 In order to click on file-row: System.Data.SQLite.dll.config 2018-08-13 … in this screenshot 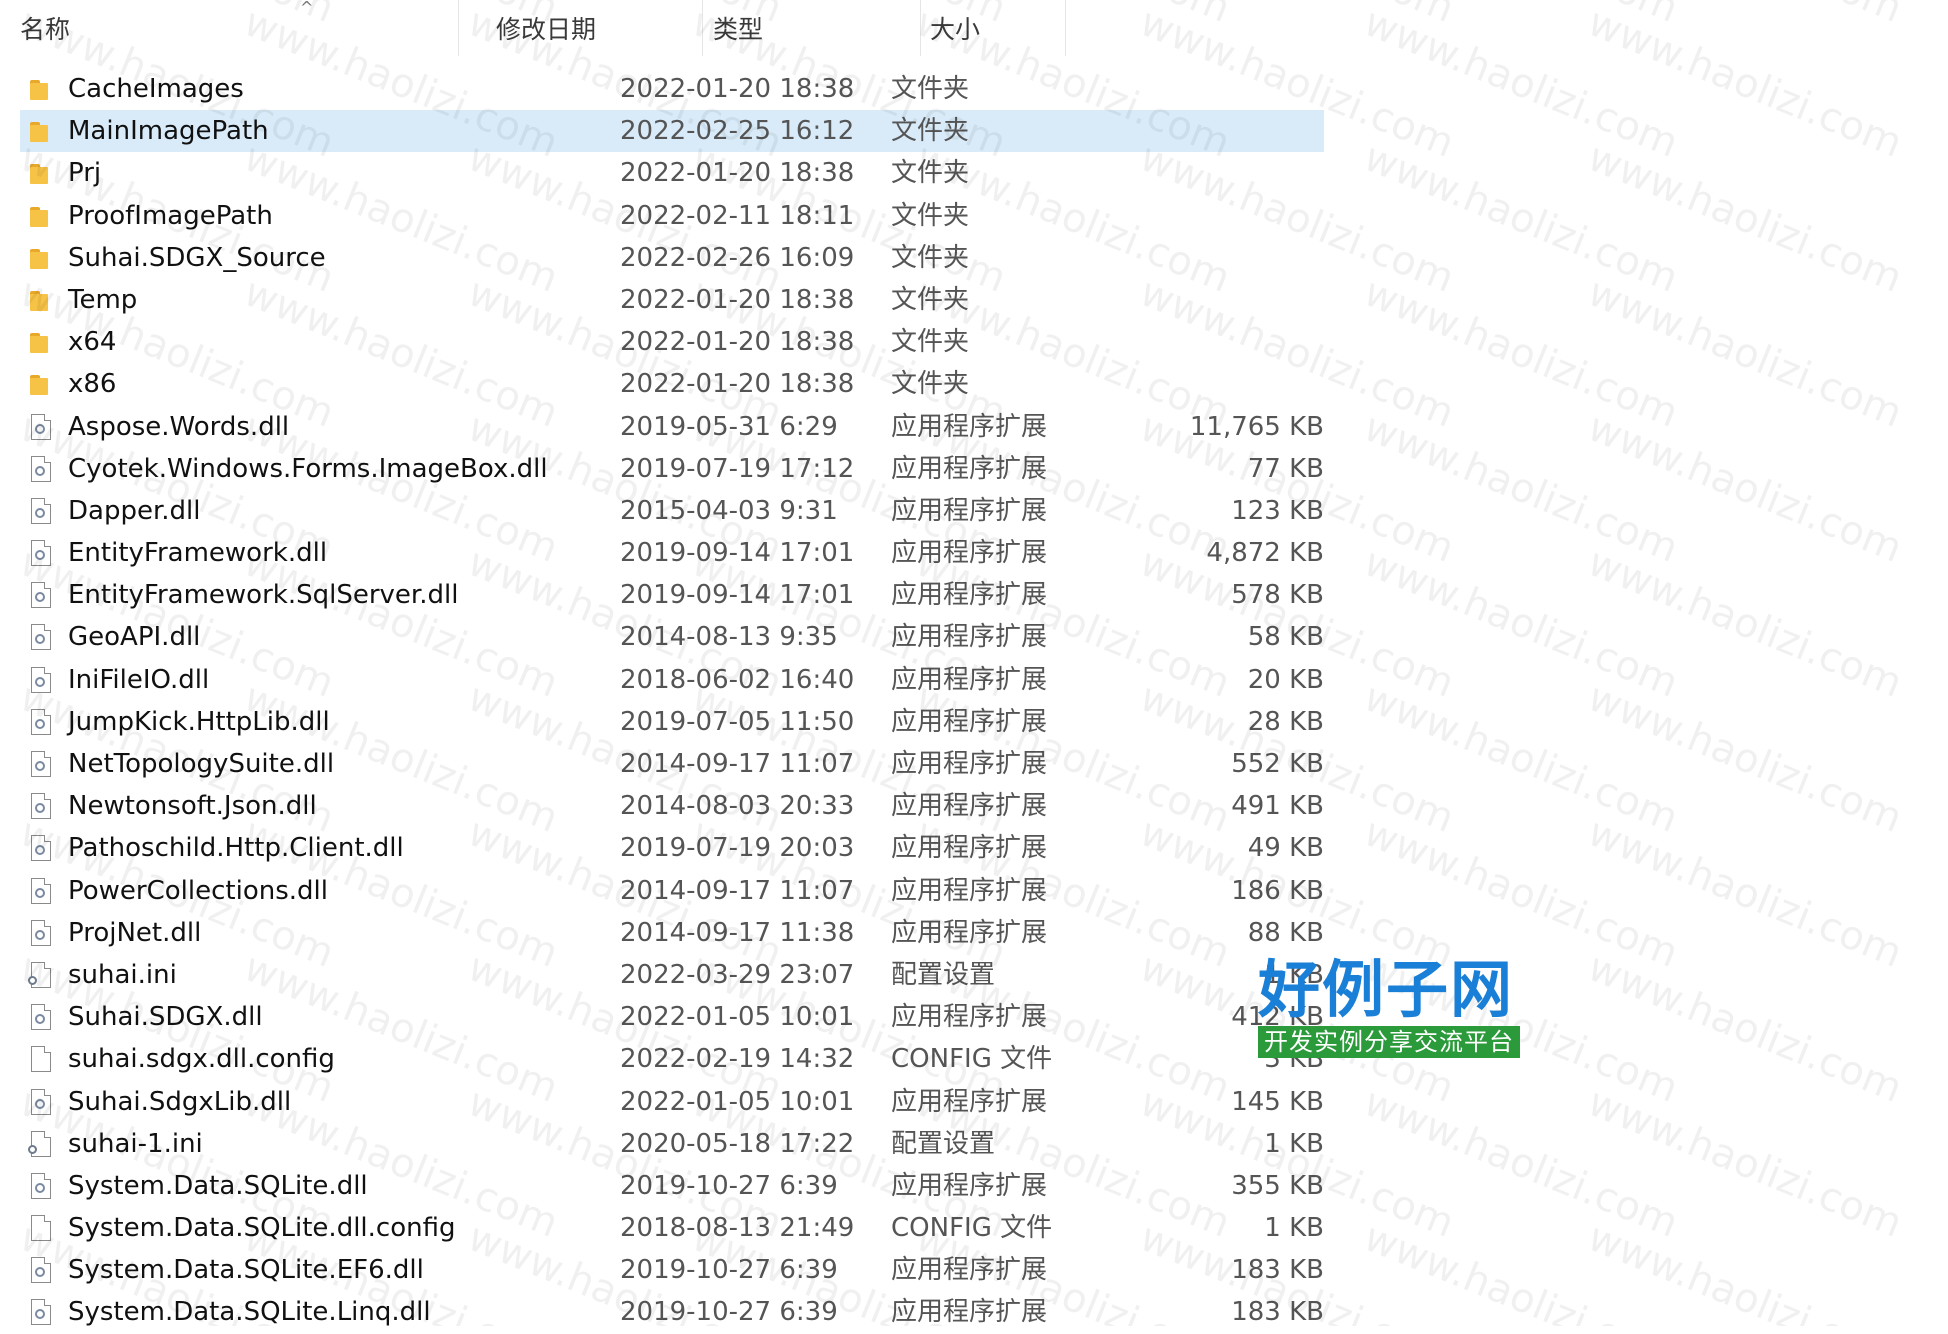, I will do `click(672, 1228)`.